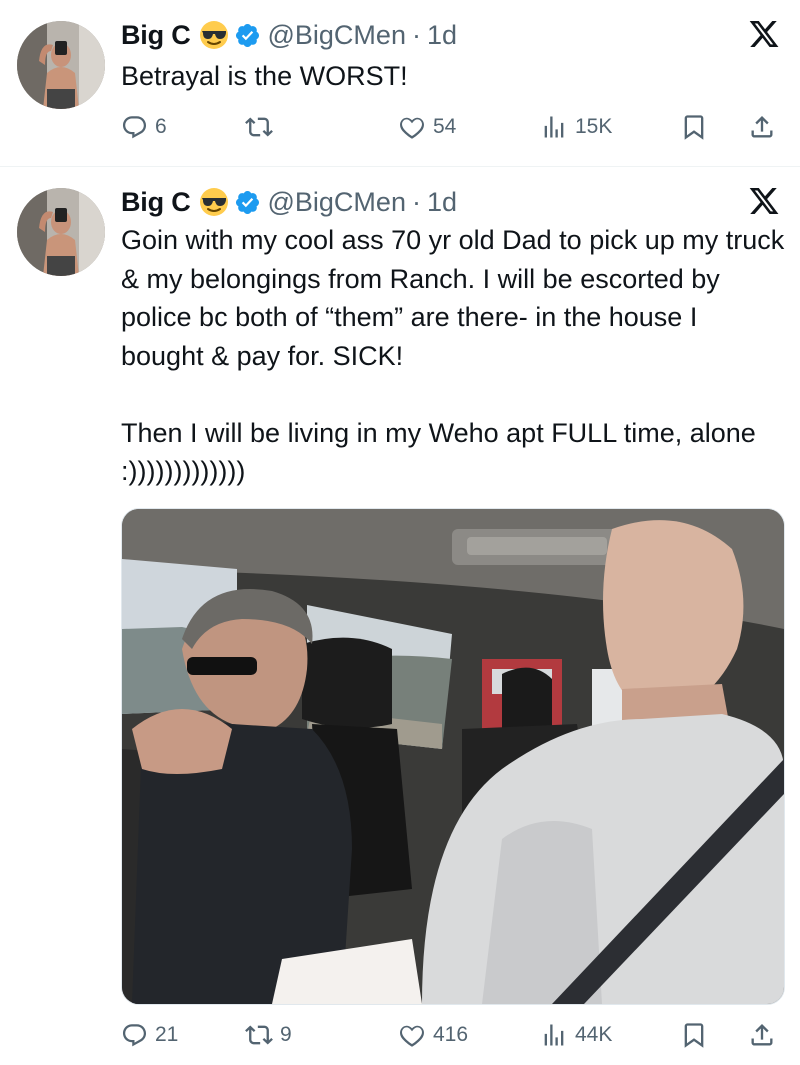 Image resolution: width=800 pixels, height=1065 pixels. What do you see at coordinates (149, 1035) in the screenshot?
I see `reply-button: 21` at bounding box center [149, 1035].